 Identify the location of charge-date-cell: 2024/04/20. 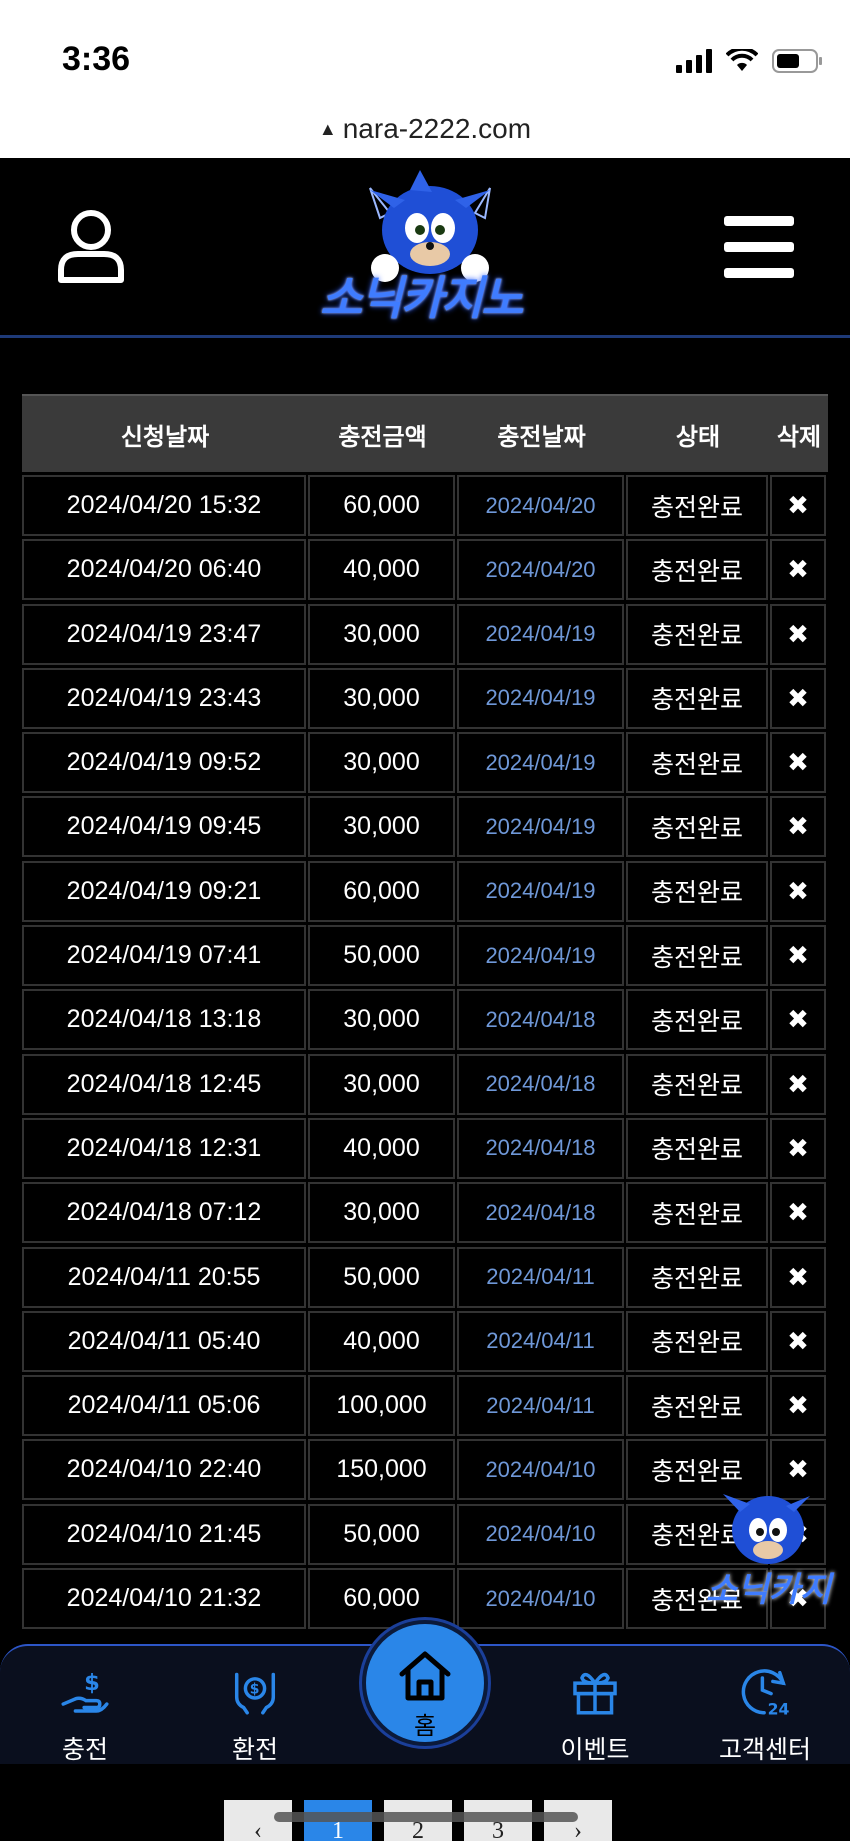
(540, 505).